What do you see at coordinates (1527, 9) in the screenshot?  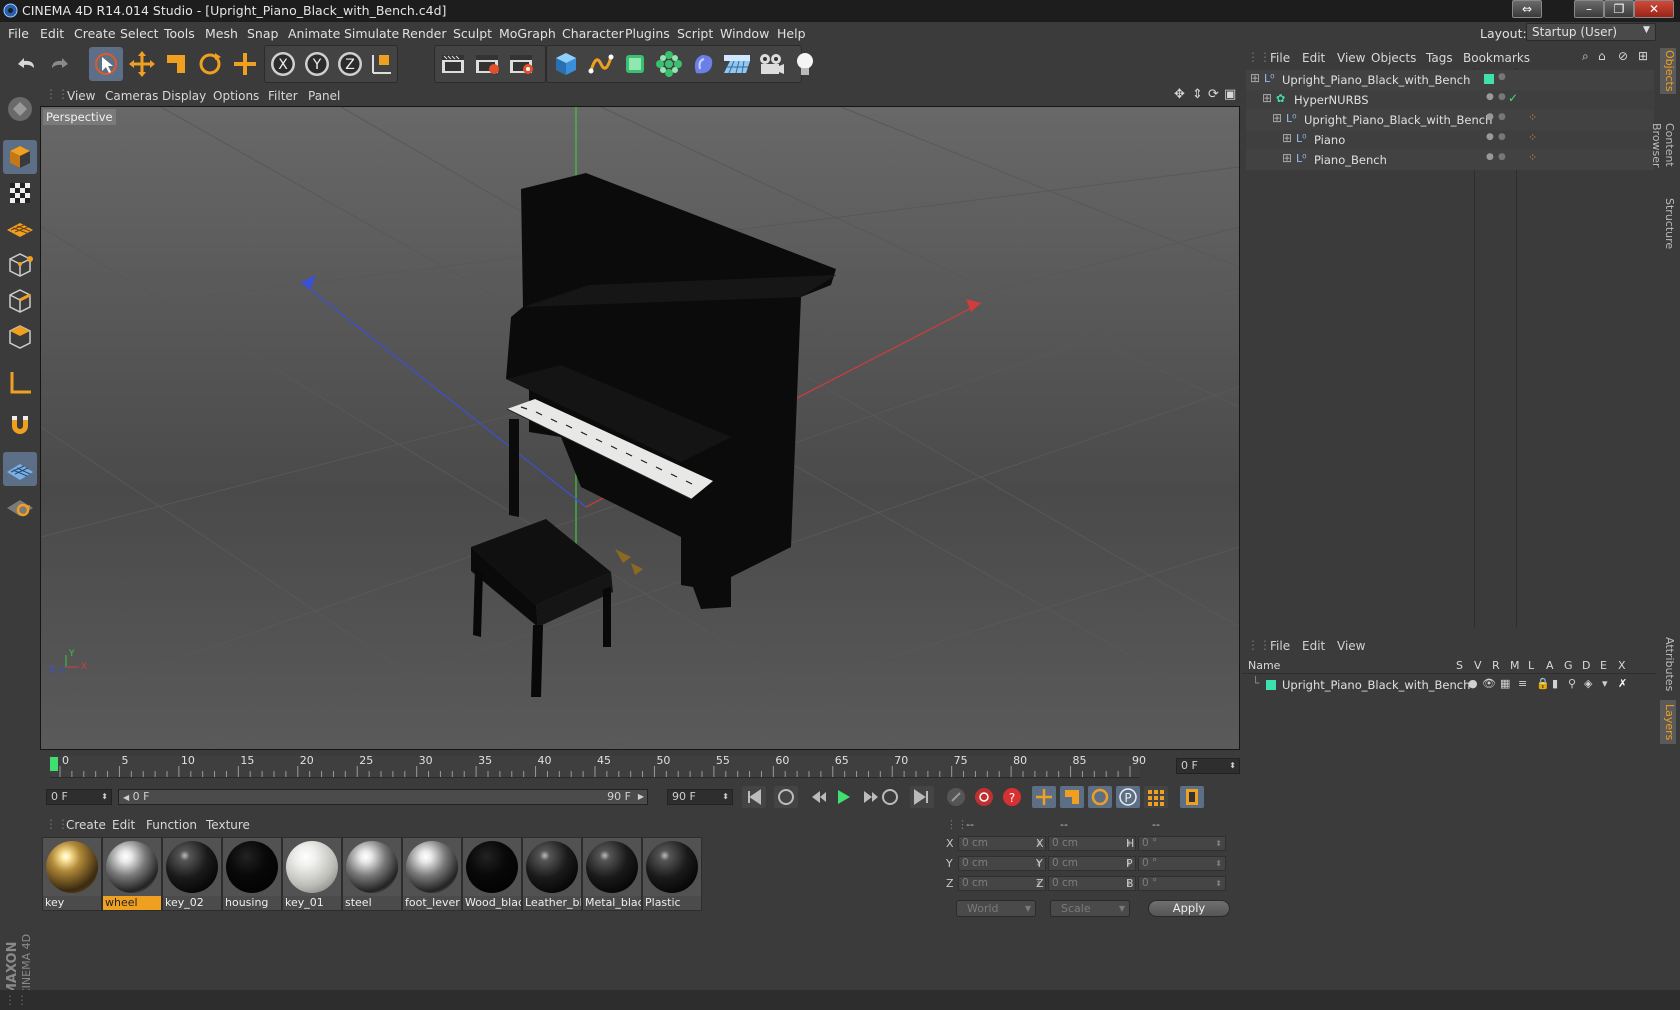 I see `restore-layout-button: ⇔` at bounding box center [1527, 9].